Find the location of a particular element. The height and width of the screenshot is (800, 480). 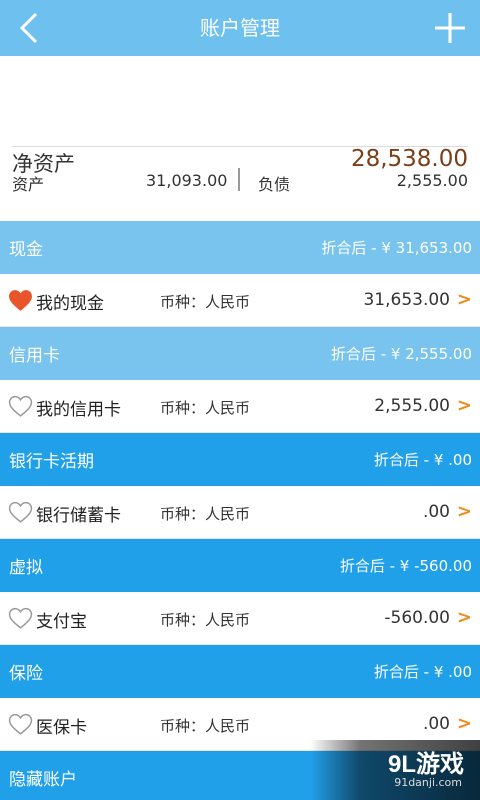

heart-filled-icon is located at coordinates (20, 300).